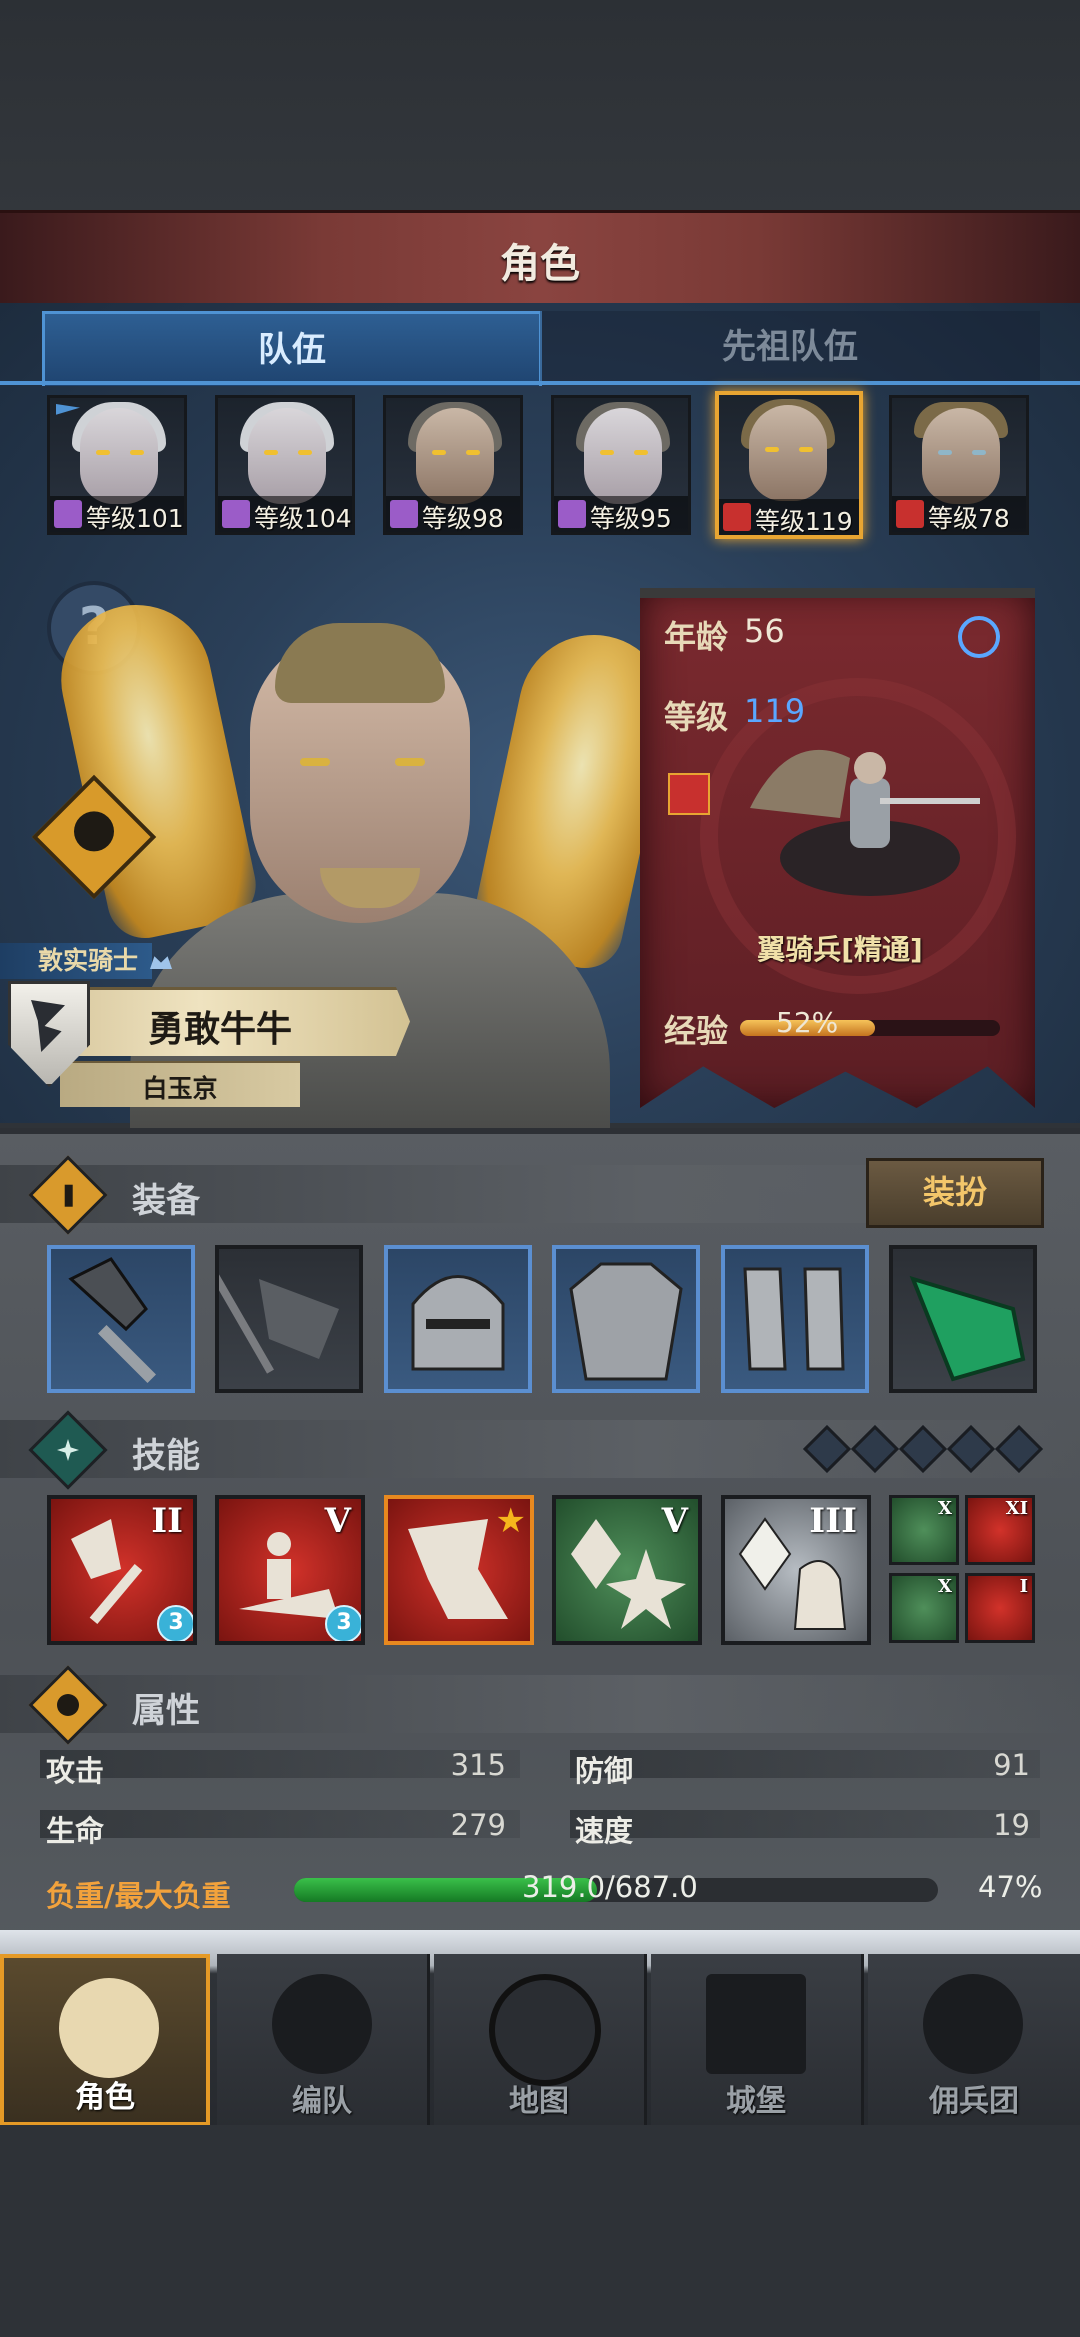 This screenshot has height=2337, width=1080. What do you see at coordinates (765, 1319) in the screenshot?
I see `greave-left` at bounding box center [765, 1319].